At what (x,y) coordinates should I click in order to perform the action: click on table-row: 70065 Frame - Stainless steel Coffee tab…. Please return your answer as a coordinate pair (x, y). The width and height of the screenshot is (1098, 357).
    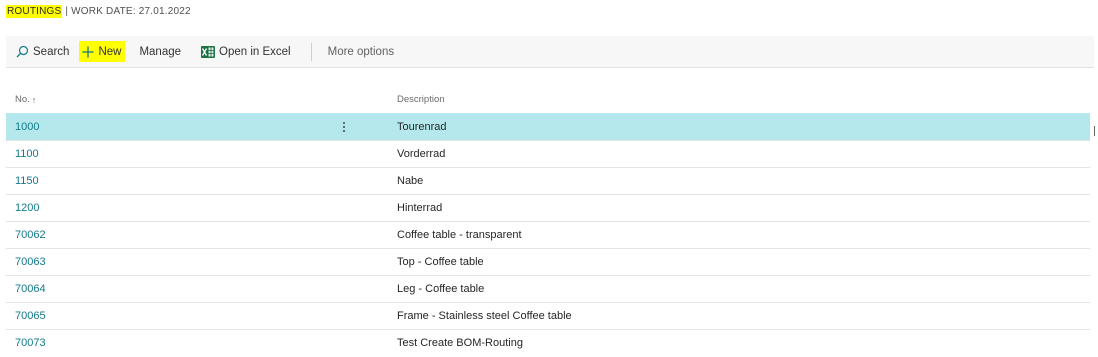
    Looking at the image, I should click on (548, 315).